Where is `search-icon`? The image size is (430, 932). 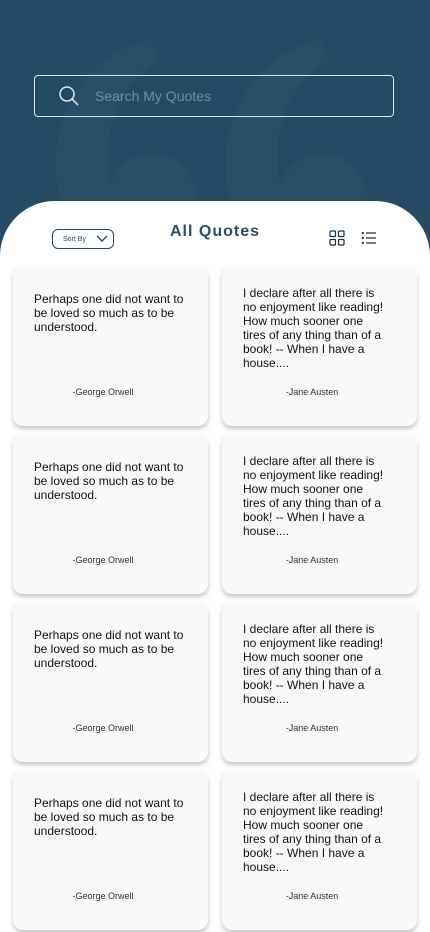 search-icon is located at coordinates (69, 96).